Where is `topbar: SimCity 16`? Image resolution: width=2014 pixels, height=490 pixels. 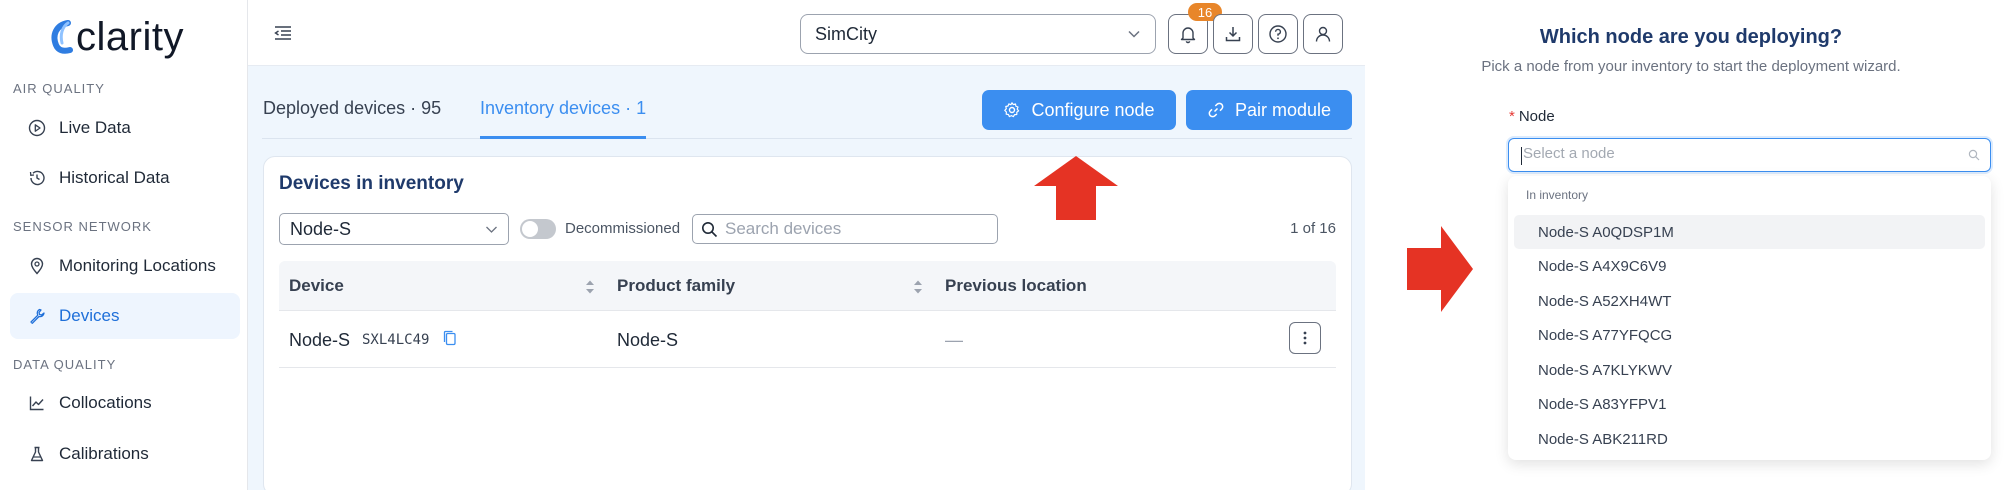
topbar: SimCity 16 is located at coordinates (806, 33).